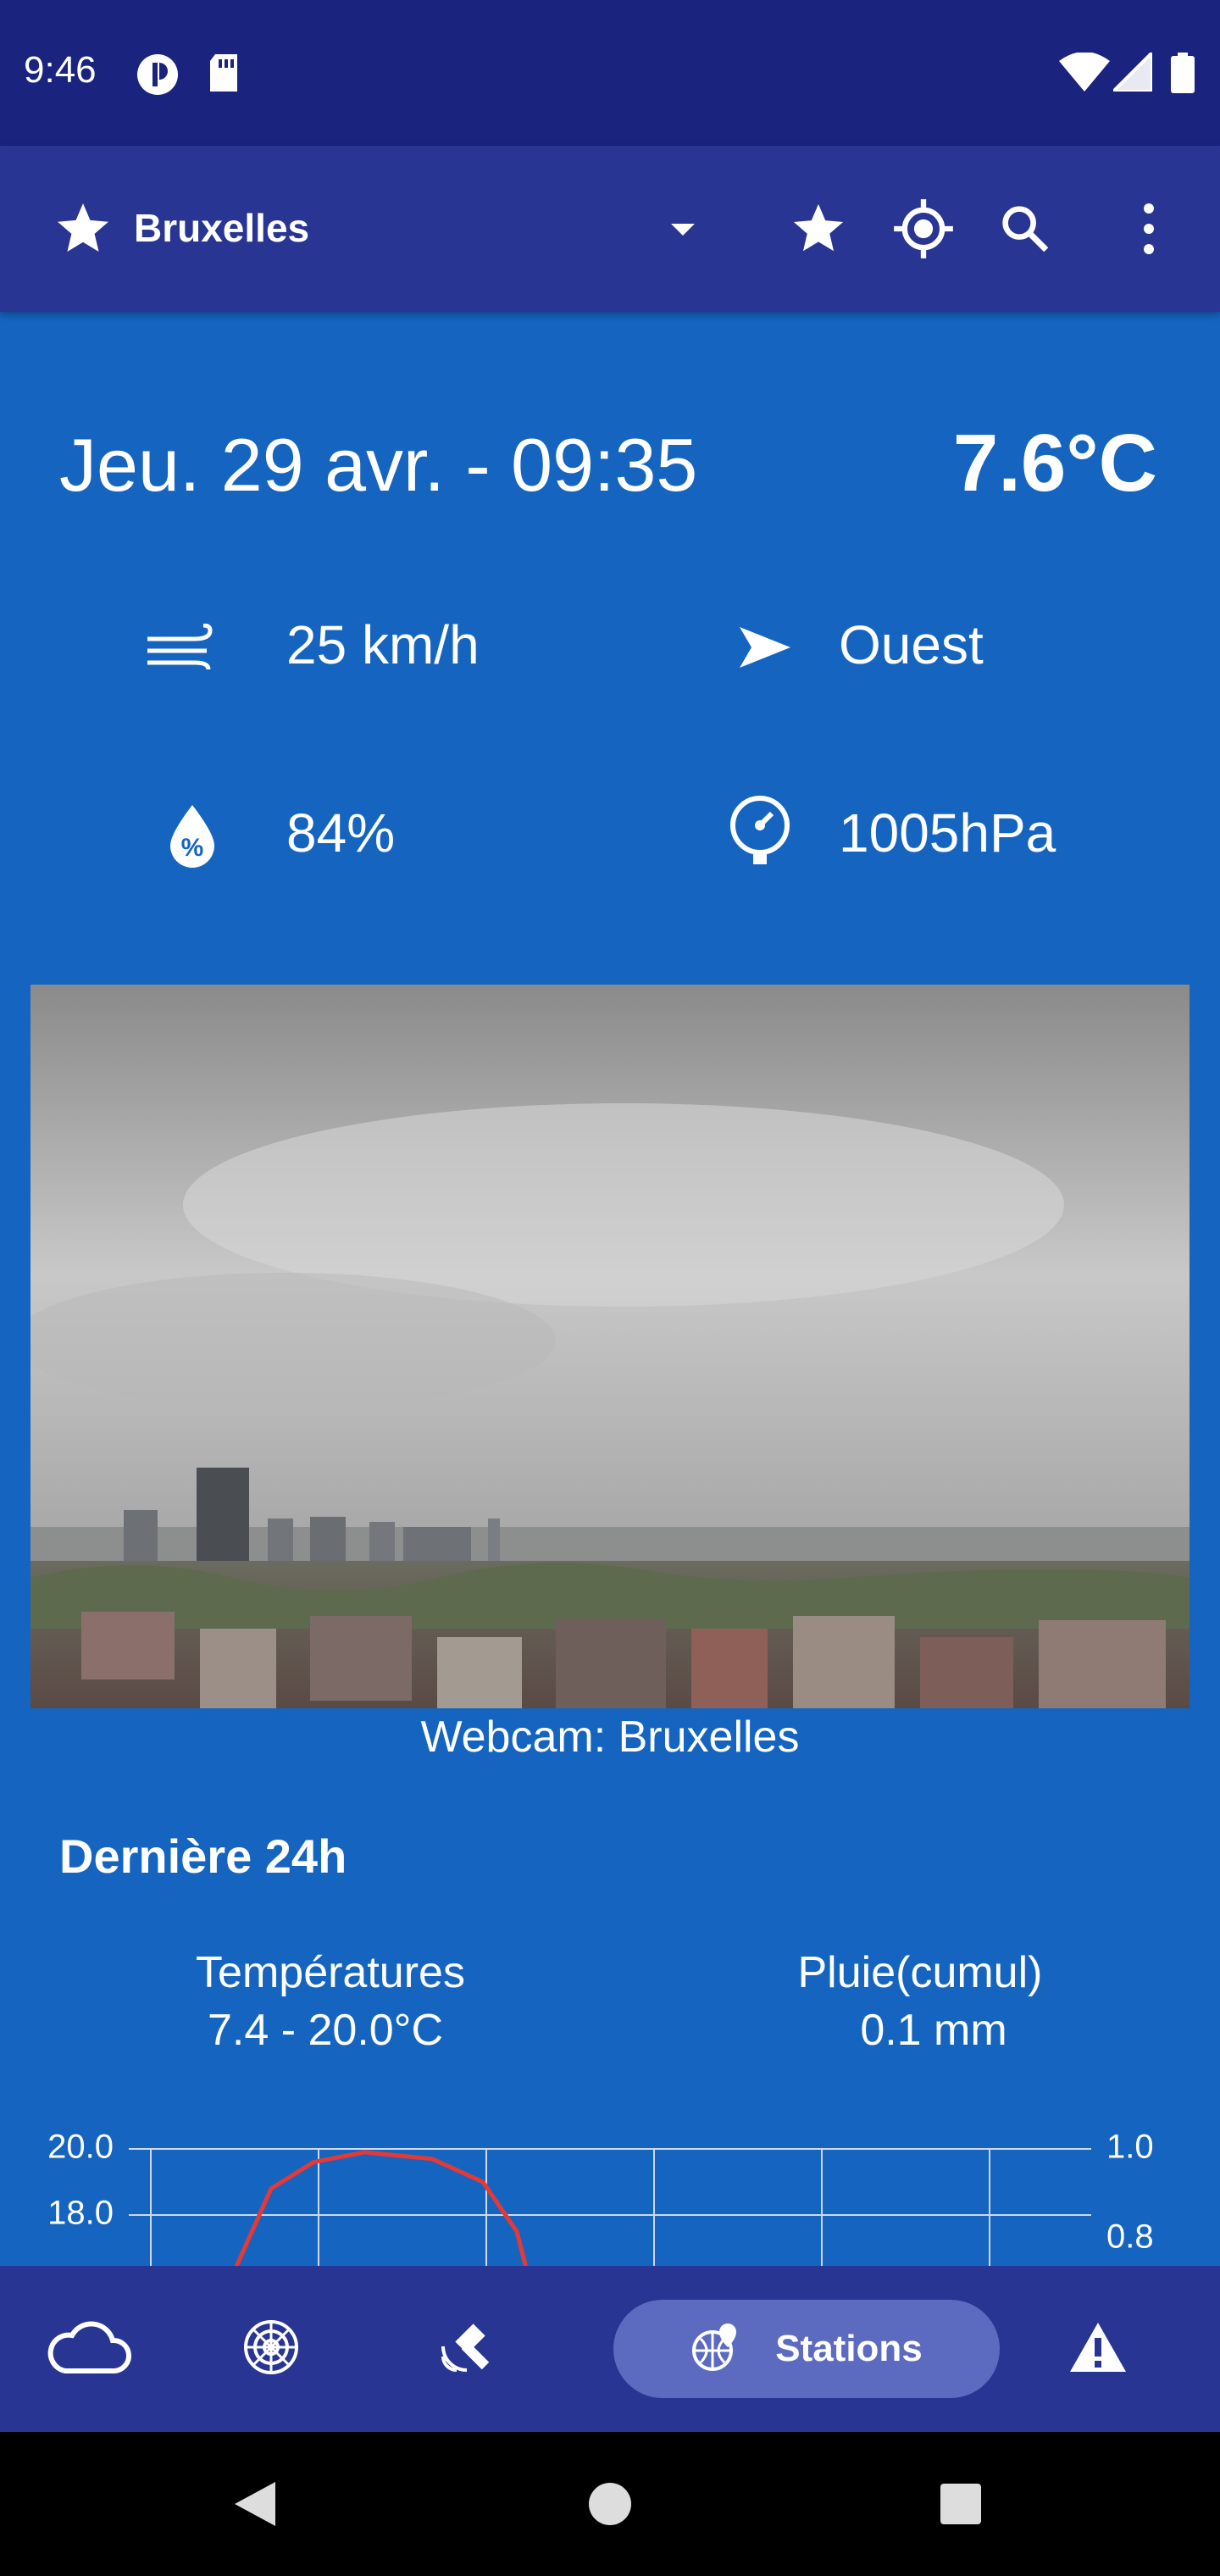  I want to click on temperature-series-line, so click(381, 2208).